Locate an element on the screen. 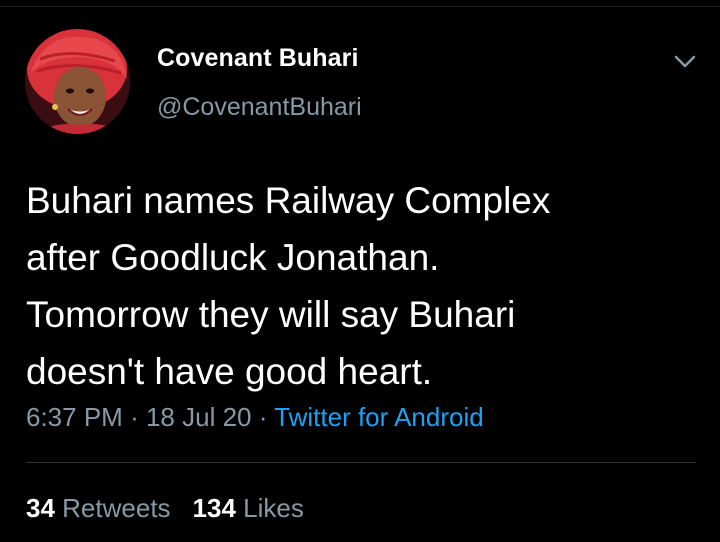 This screenshot has width=720, height=542. tweet-source-link: Twitter for Android is located at coordinates (379, 417).